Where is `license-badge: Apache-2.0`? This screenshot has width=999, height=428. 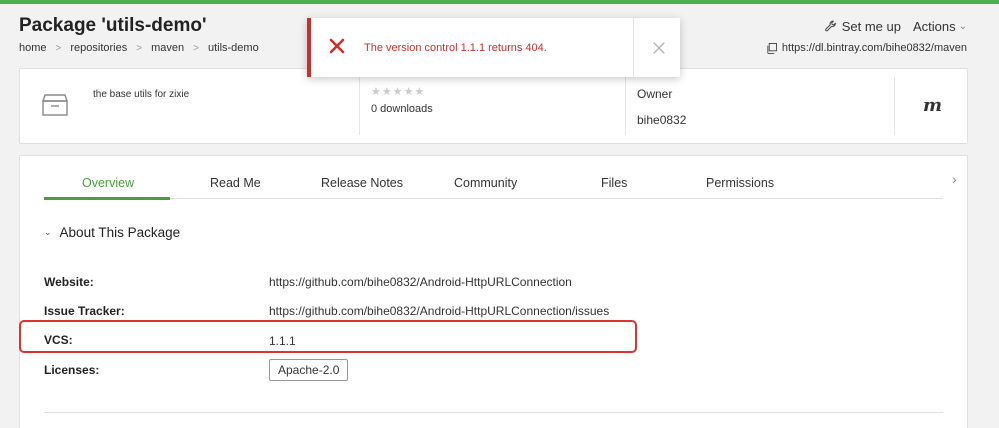 license-badge: Apache-2.0 is located at coordinates (309, 370).